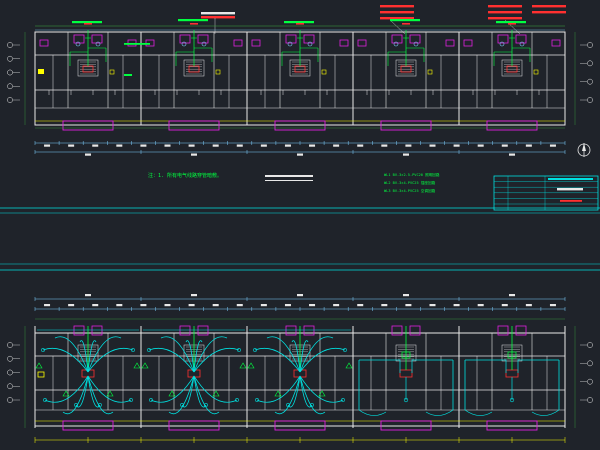 The width and height of the screenshot is (600, 450). I want to click on title-block-number, so click(571, 201).